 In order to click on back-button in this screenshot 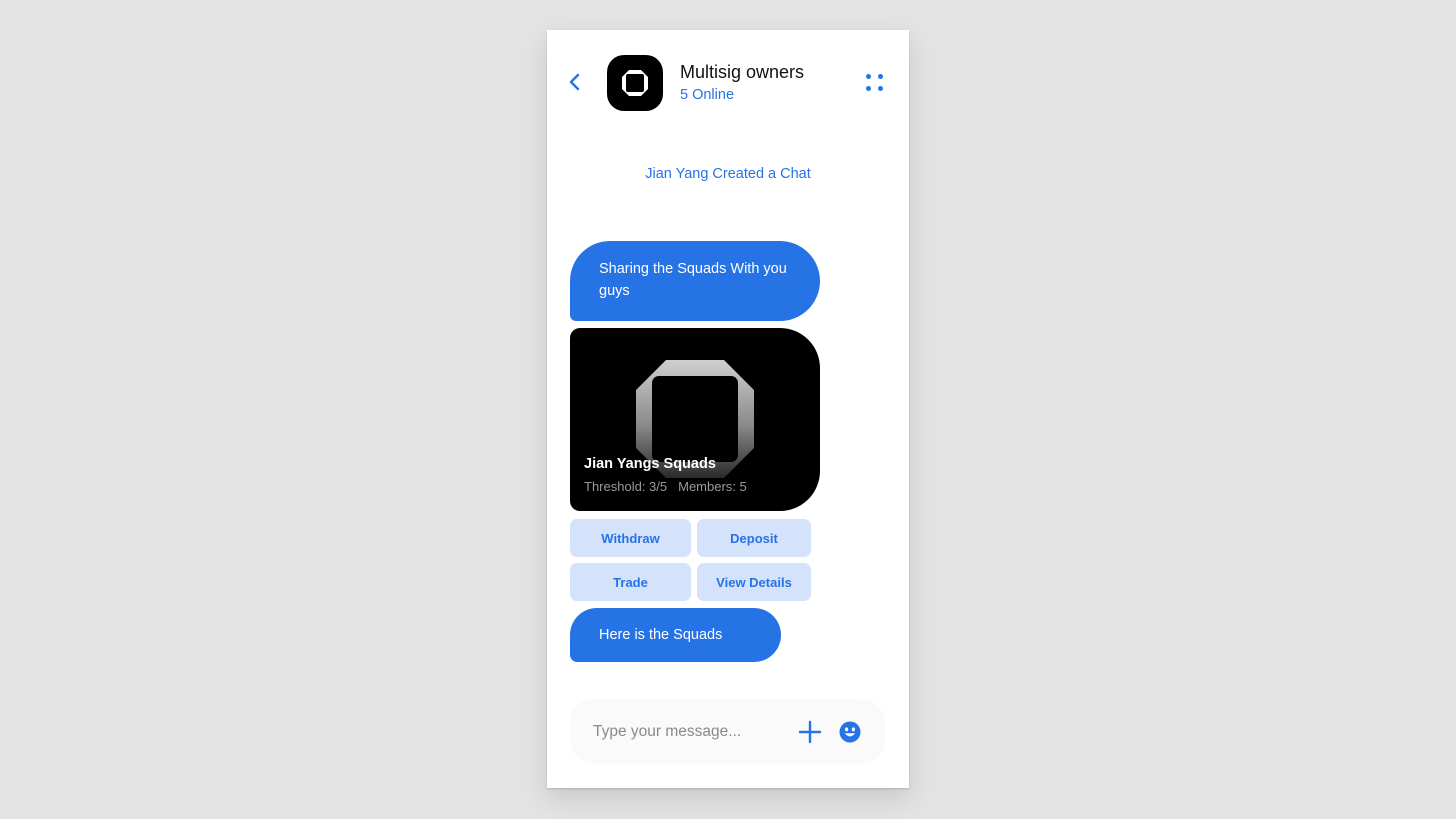, I will do `click(575, 82)`.